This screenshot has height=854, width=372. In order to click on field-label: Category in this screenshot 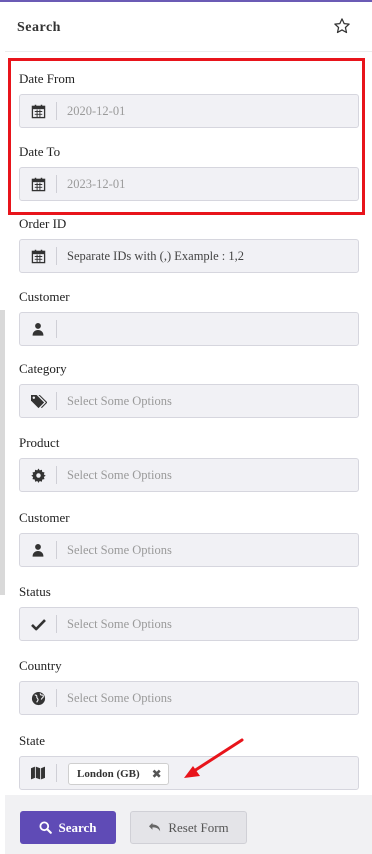, I will do `click(43, 368)`.